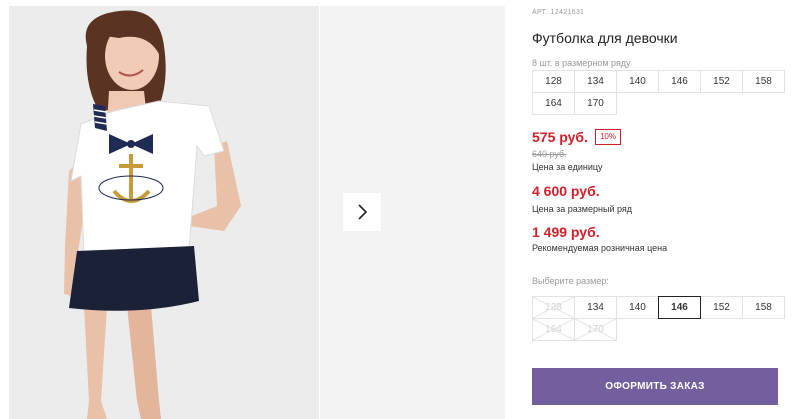 This screenshot has width=800, height=419. Describe the element at coordinates (605, 38) in the screenshot. I see `product-title: Футболка для девочки` at that location.